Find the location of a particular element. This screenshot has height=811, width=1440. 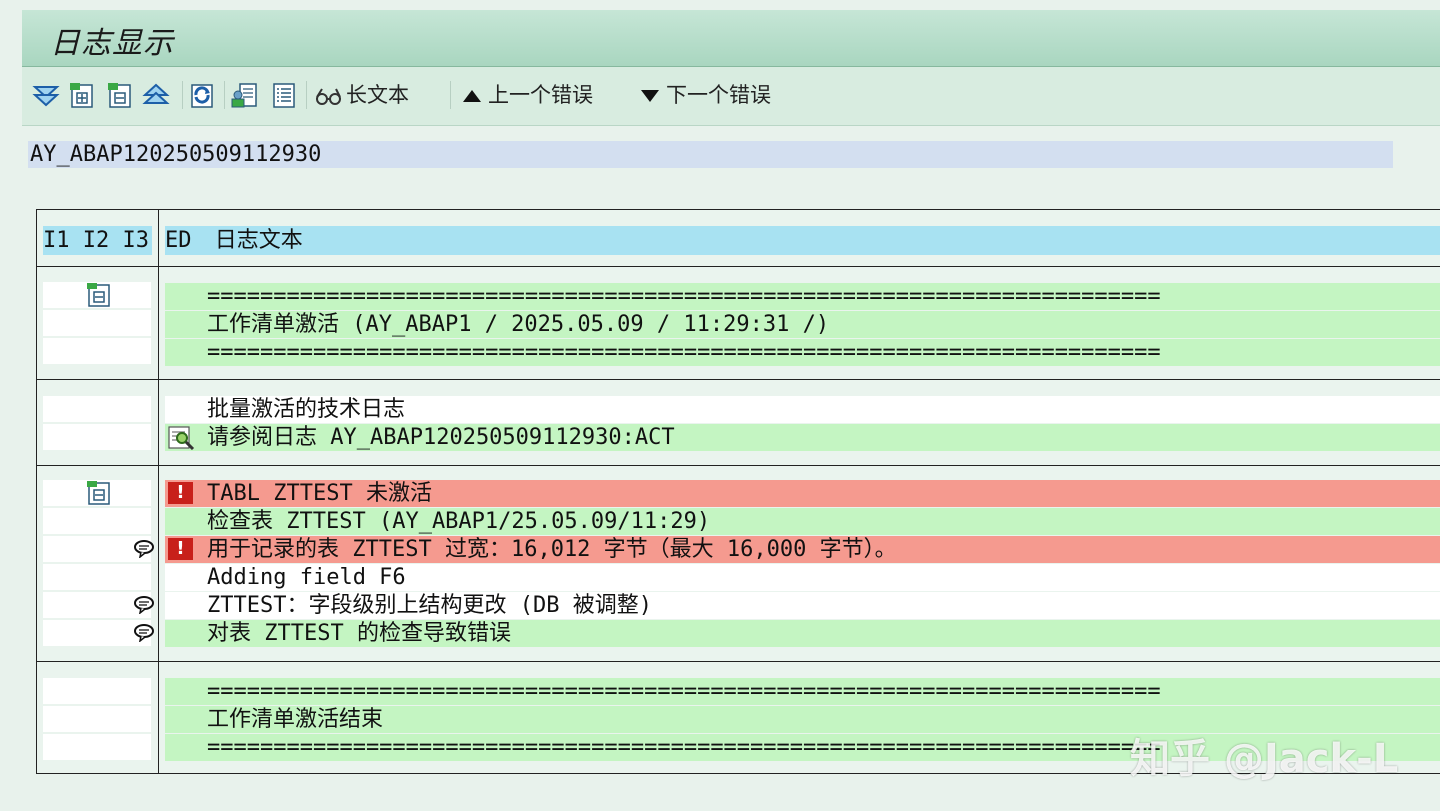

header-text: ED 日志文本 is located at coordinates (802, 240).